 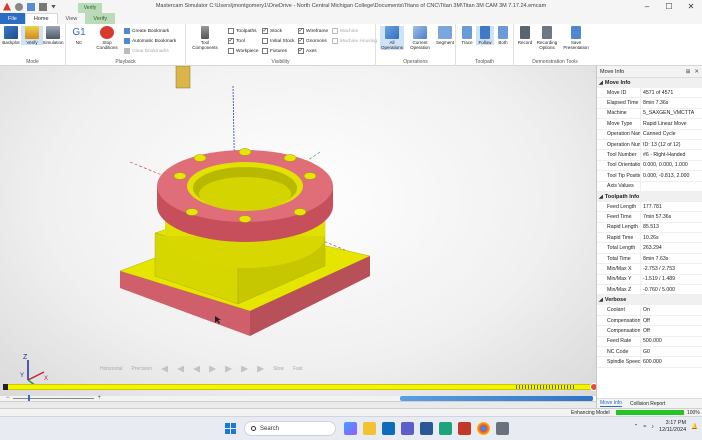 I want to click on view-icon, so click(x=43, y=6).